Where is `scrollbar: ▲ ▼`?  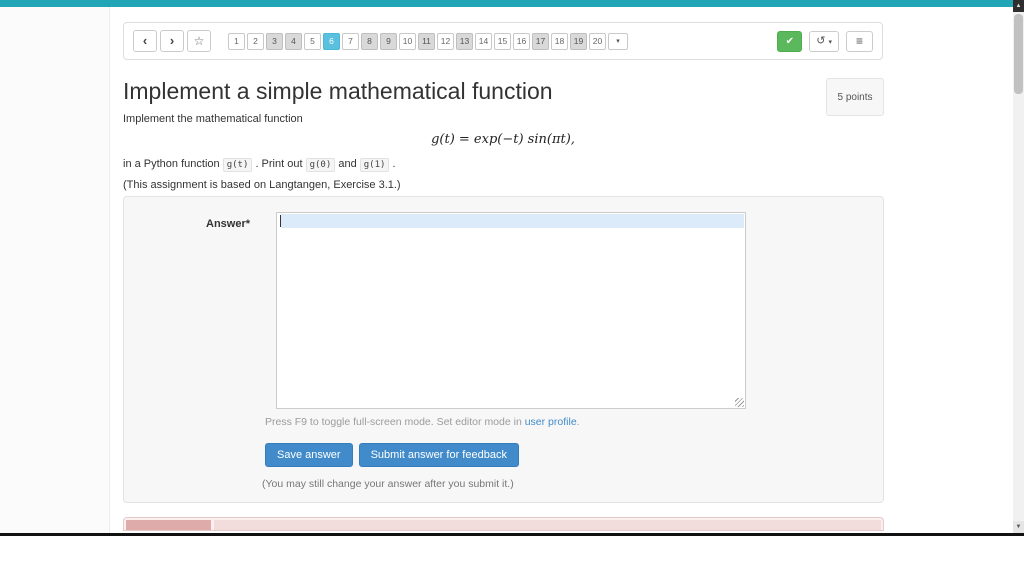
scrollbar: ▲ ▼ is located at coordinates (1018, 266).